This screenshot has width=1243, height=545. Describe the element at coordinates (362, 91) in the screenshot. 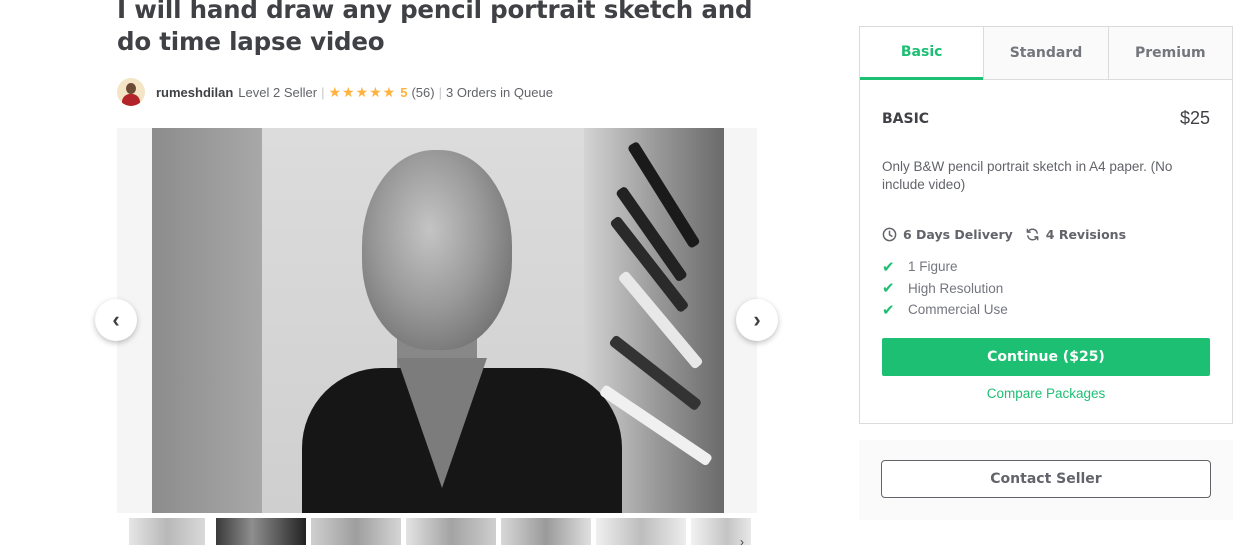

I see `rating-stars-icon: ★★★★★` at that location.